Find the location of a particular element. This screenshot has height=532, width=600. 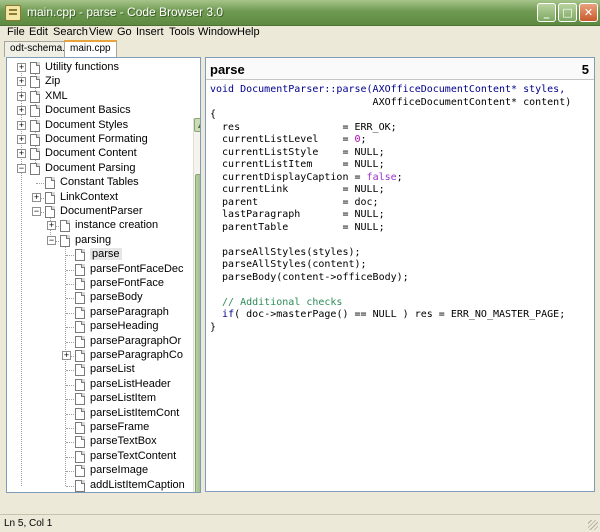

tree-item: parseTextBox is located at coordinates (100, 442).